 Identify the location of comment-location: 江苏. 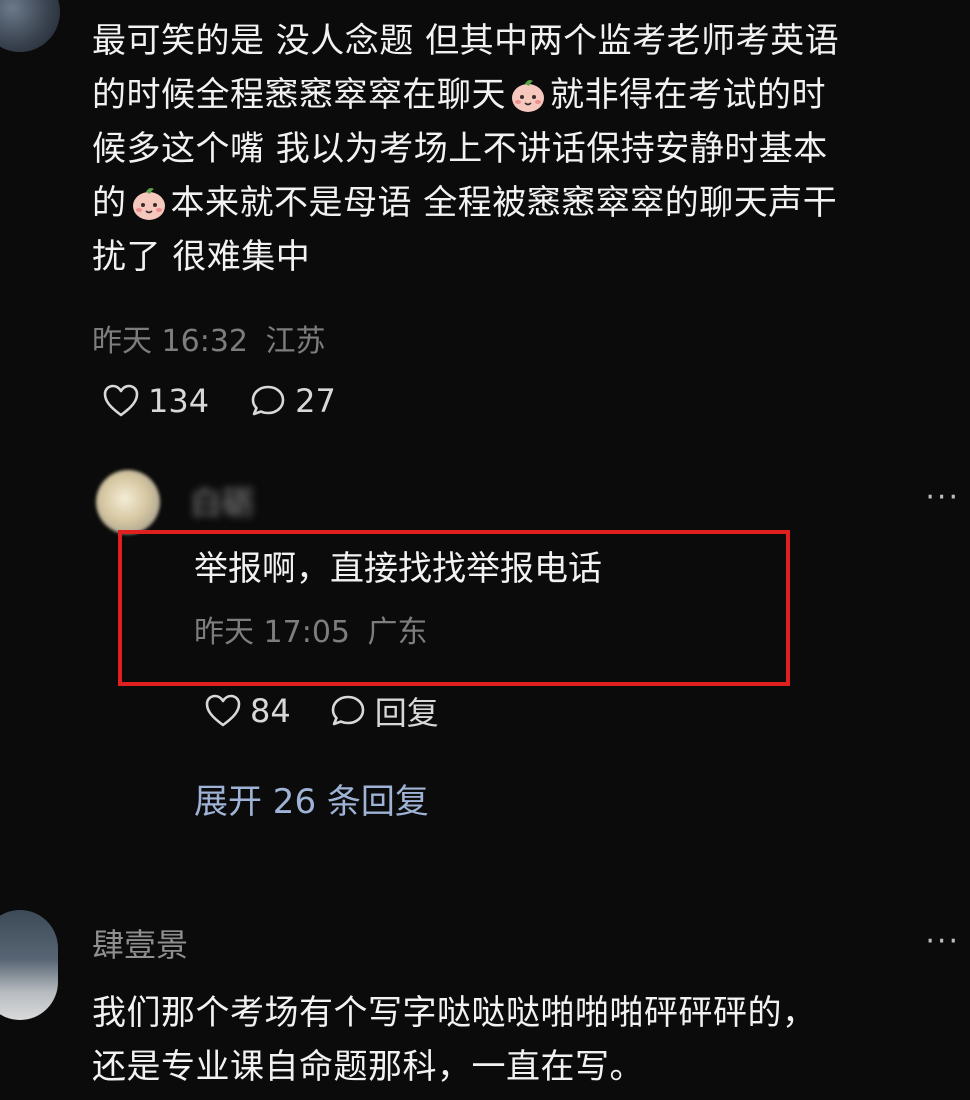
(295, 341).